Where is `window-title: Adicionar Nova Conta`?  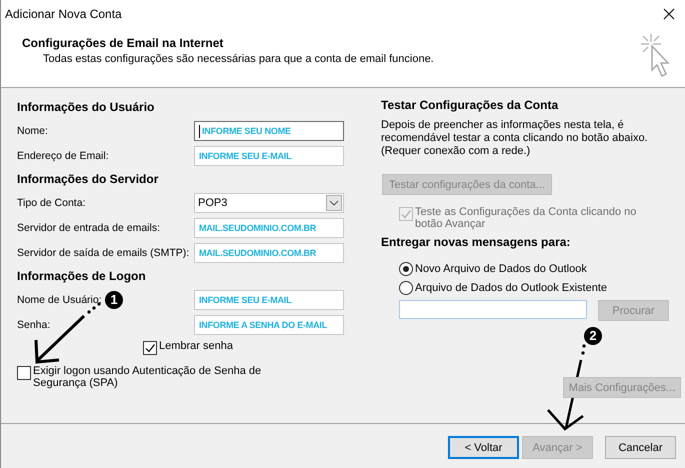
window-title: Adicionar Nova Conta is located at coordinates (63, 14).